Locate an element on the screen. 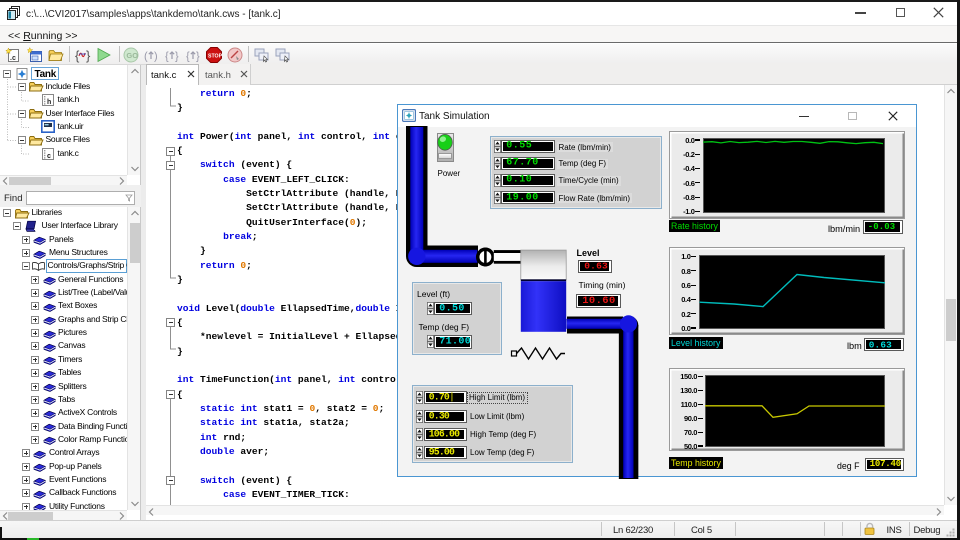 This screenshot has width=960, height=540. svg-text: STOP is located at coordinates (215, 56).